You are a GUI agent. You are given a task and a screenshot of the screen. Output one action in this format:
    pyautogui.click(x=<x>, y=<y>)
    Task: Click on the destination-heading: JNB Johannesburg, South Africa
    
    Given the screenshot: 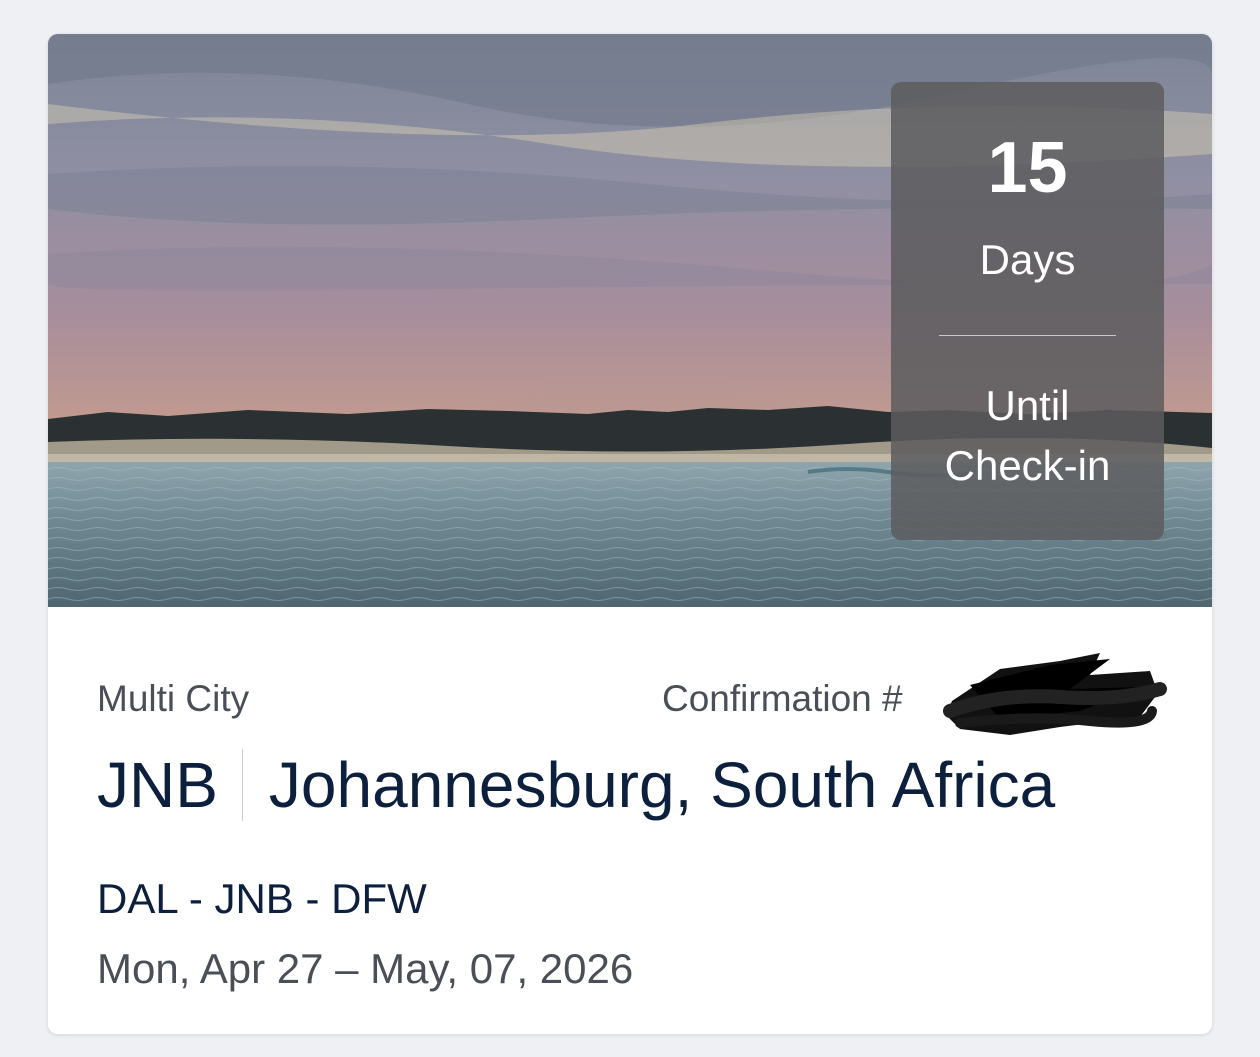 What is the action you would take?
    pyautogui.click(x=576, y=785)
    